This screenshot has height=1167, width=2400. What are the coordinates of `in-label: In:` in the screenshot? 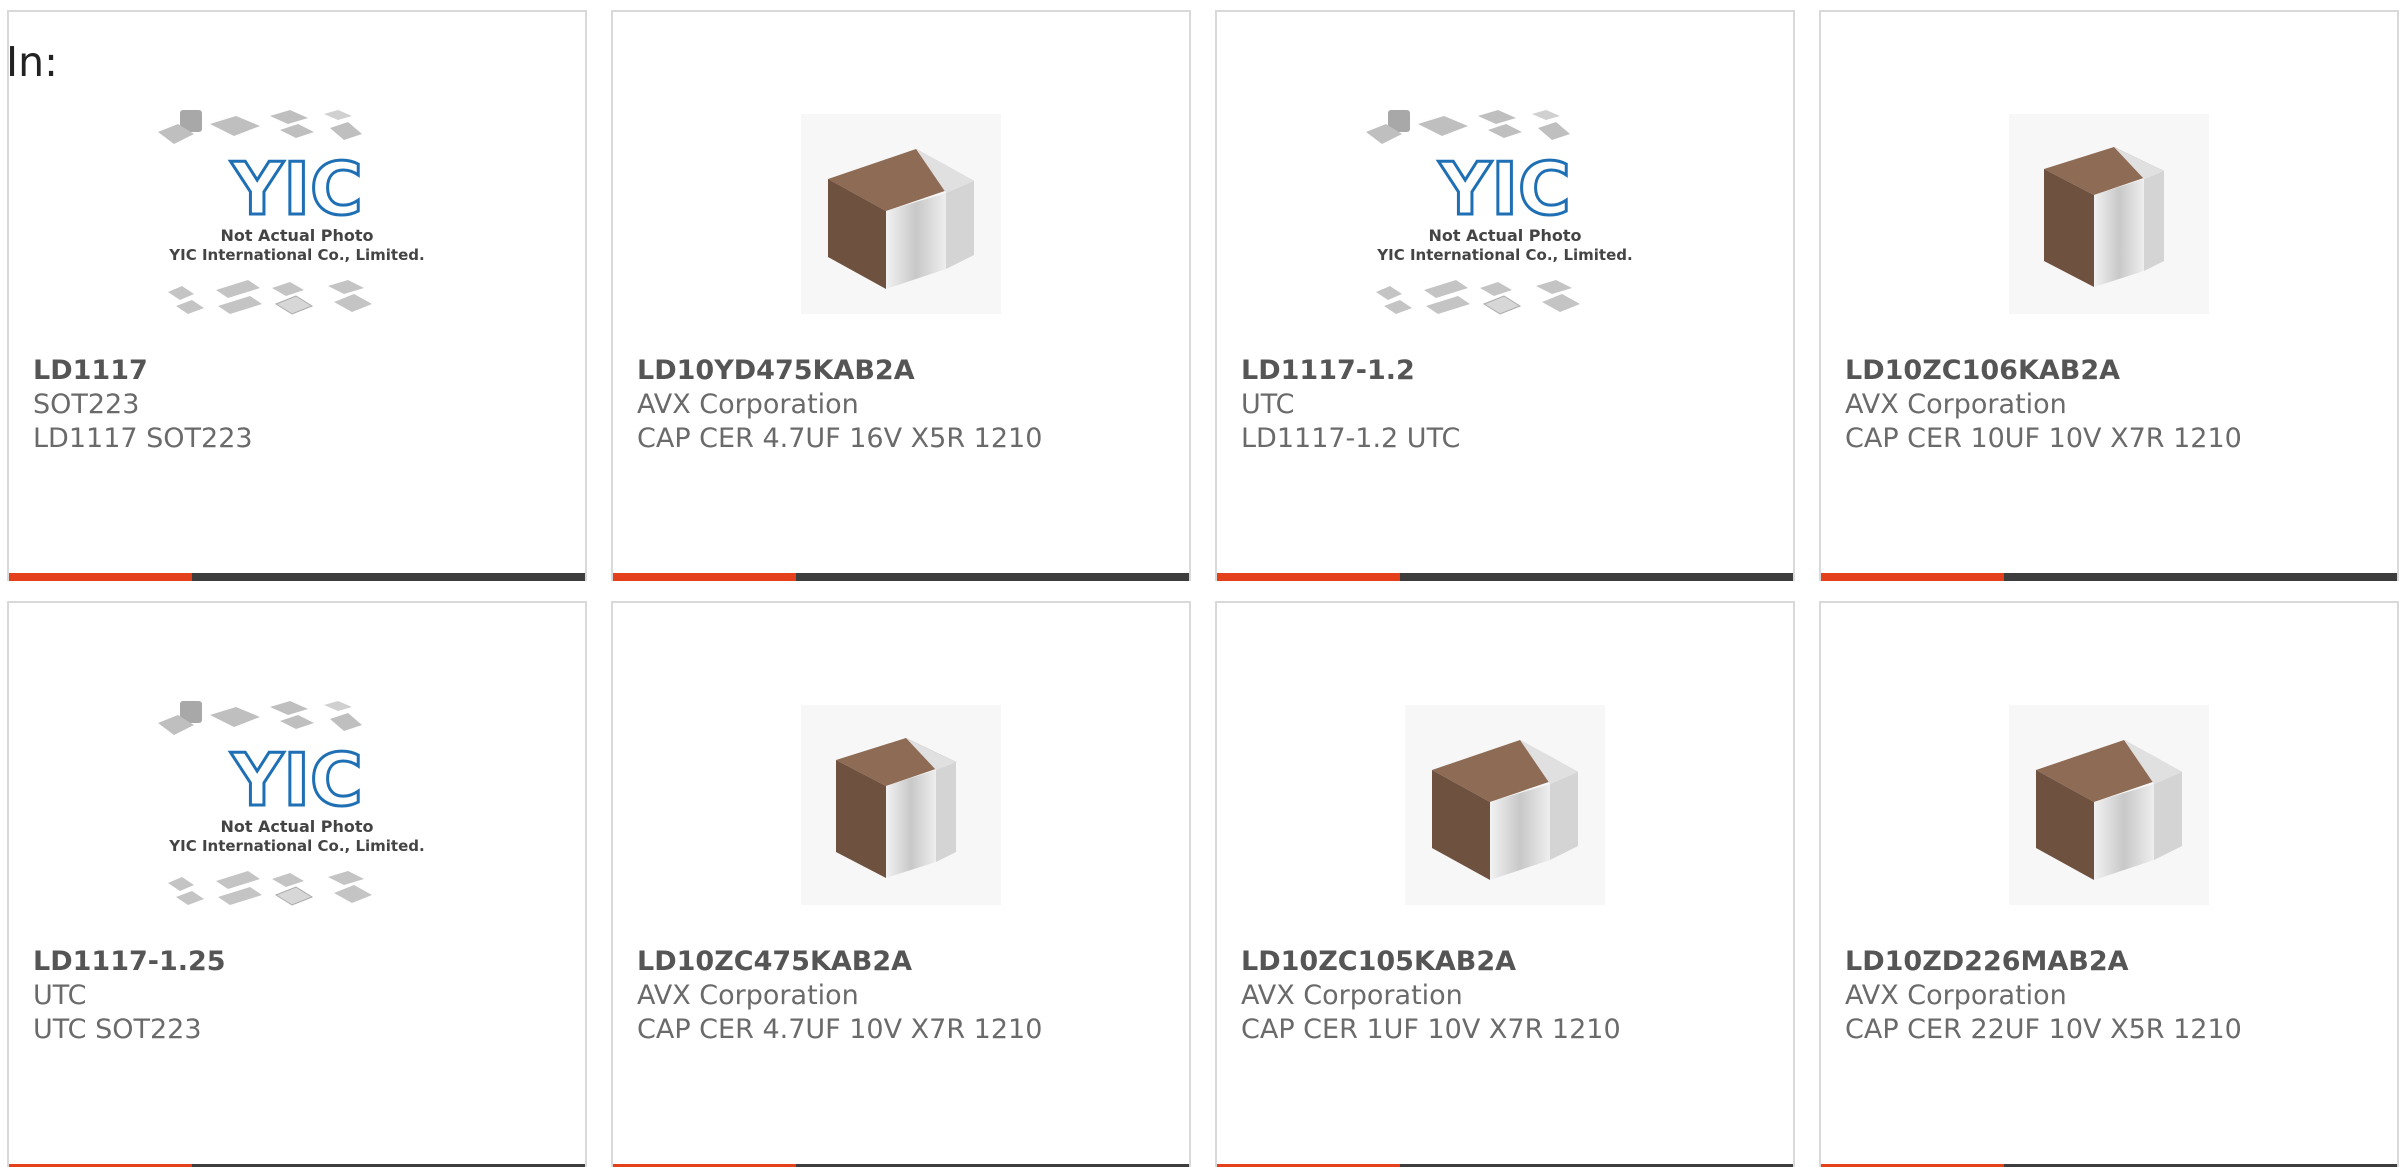 It's located at (32, 62).